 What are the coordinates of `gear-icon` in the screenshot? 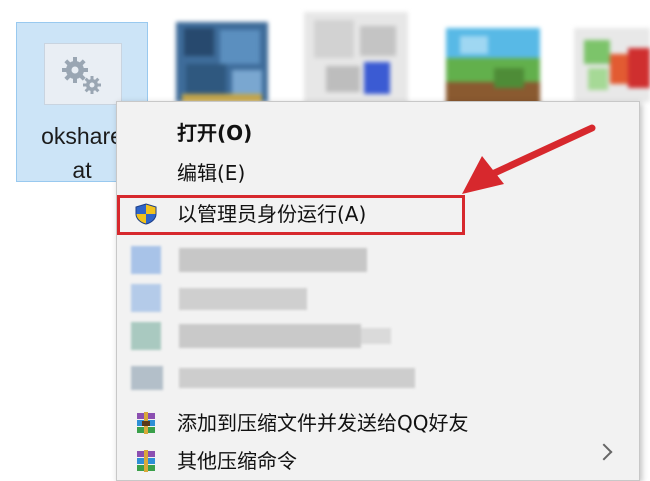 It's located at (81, 75).